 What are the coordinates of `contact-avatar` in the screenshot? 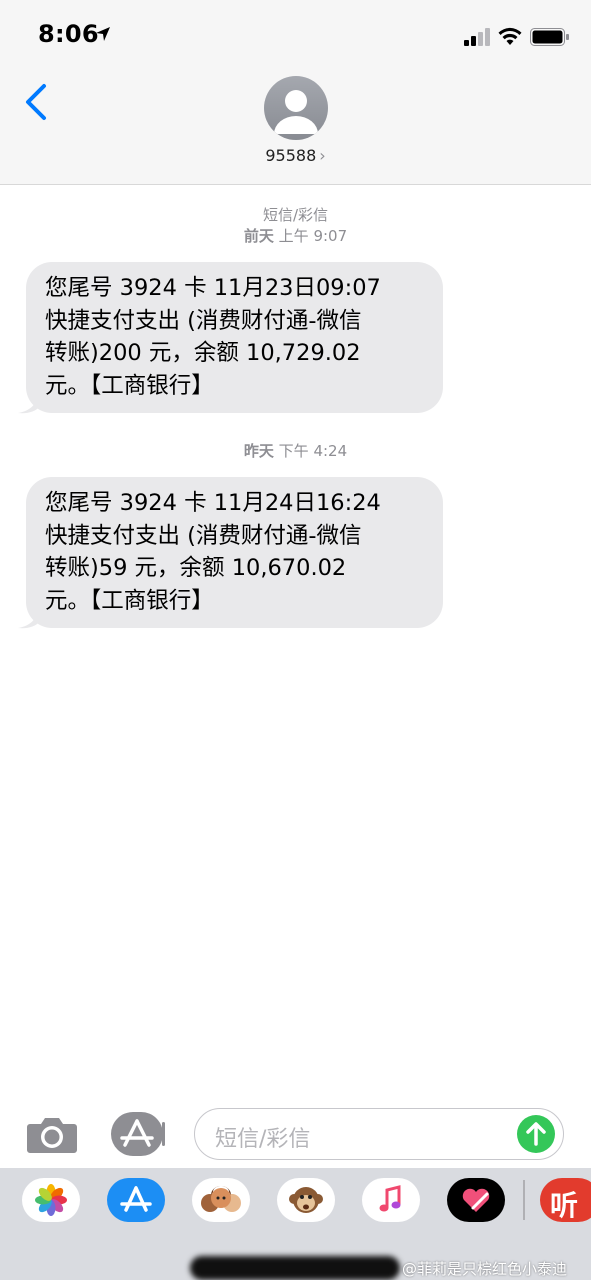 It's located at (296, 108).